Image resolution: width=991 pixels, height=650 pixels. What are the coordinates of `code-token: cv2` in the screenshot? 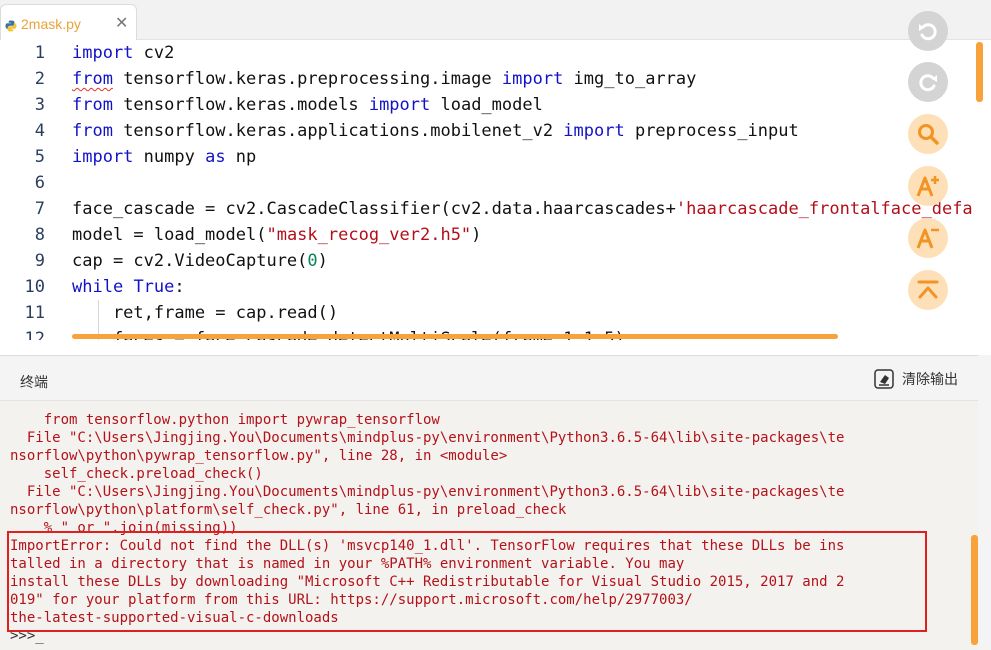 It's located at (154, 53).